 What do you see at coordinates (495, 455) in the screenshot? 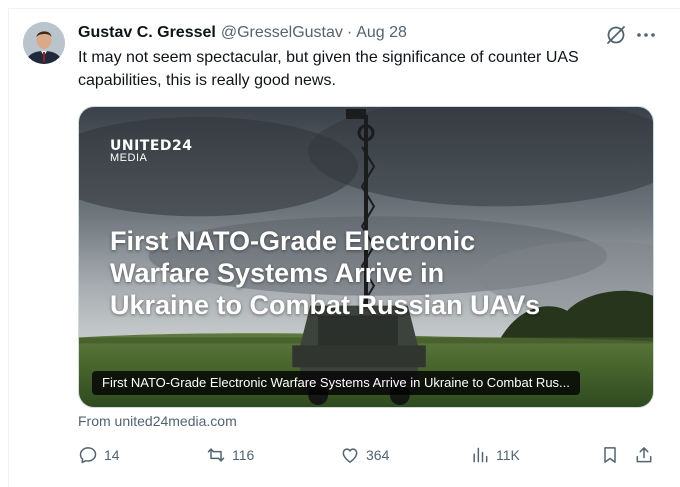
I see `views-button: 11K` at bounding box center [495, 455].